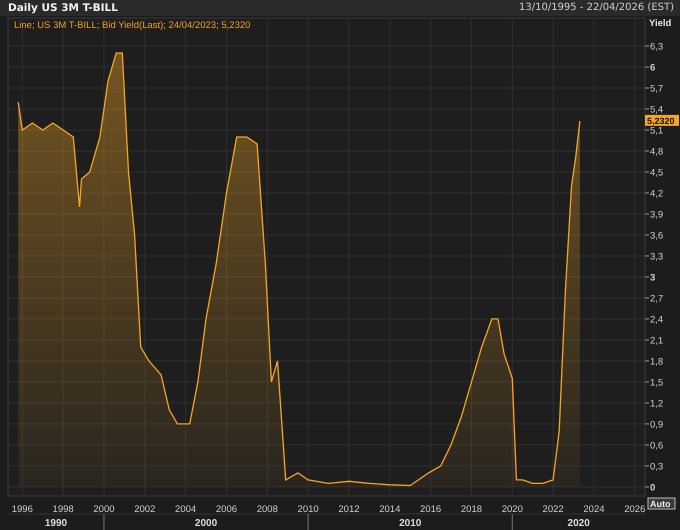 The image size is (680, 530). I want to click on y-tick-label: 4,2, so click(657, 194).